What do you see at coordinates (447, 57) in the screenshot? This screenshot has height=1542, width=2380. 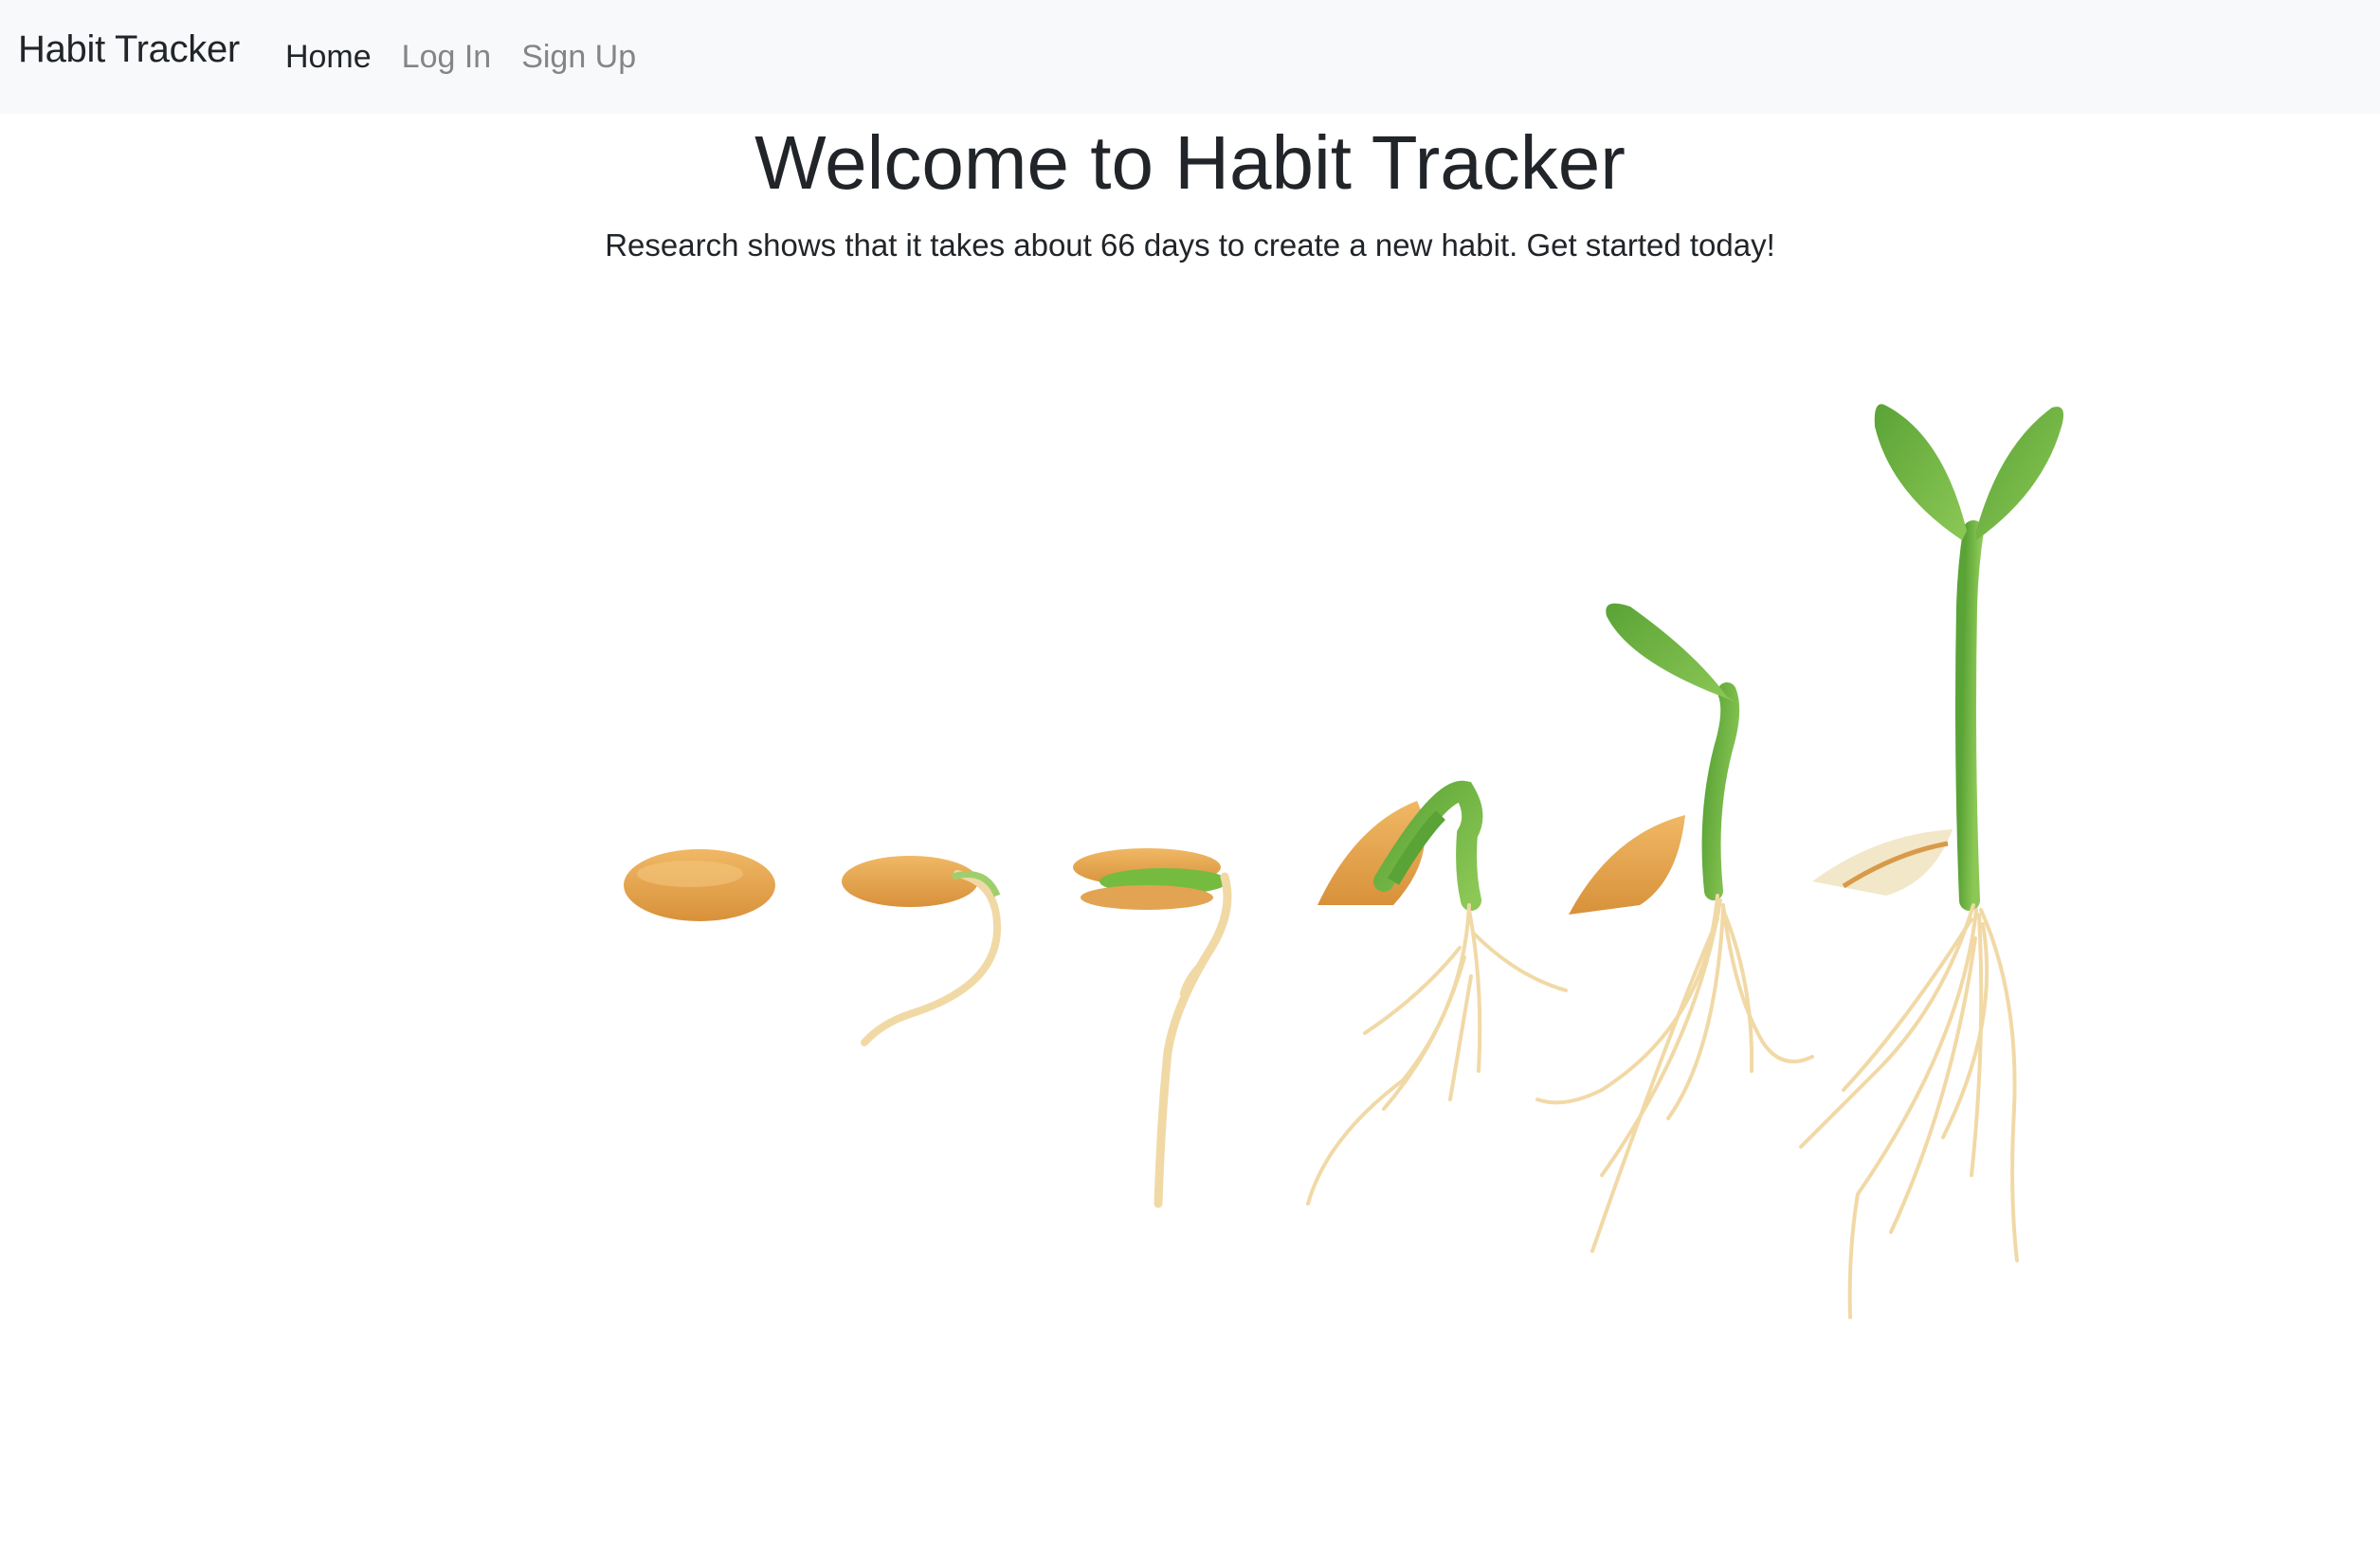 I see `nav-link-log-in: Log In` at bounding box center [447, 57].